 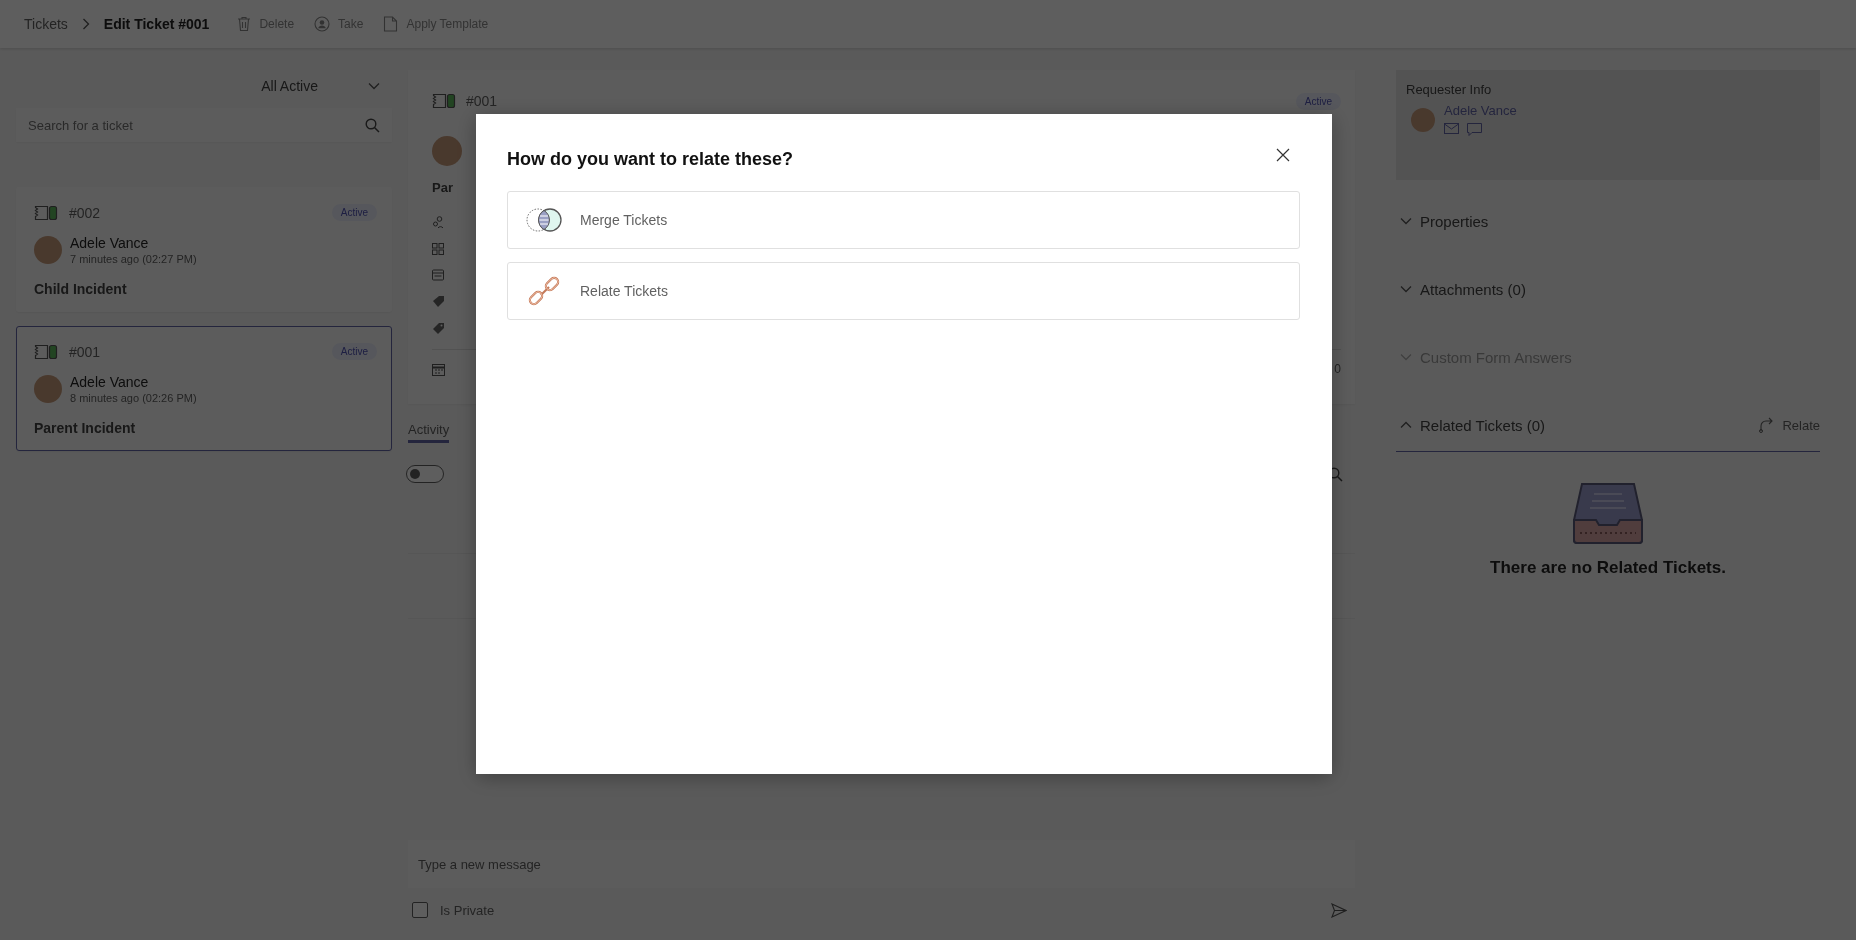 I want to click on search-icon, so click(x=372, y=125).